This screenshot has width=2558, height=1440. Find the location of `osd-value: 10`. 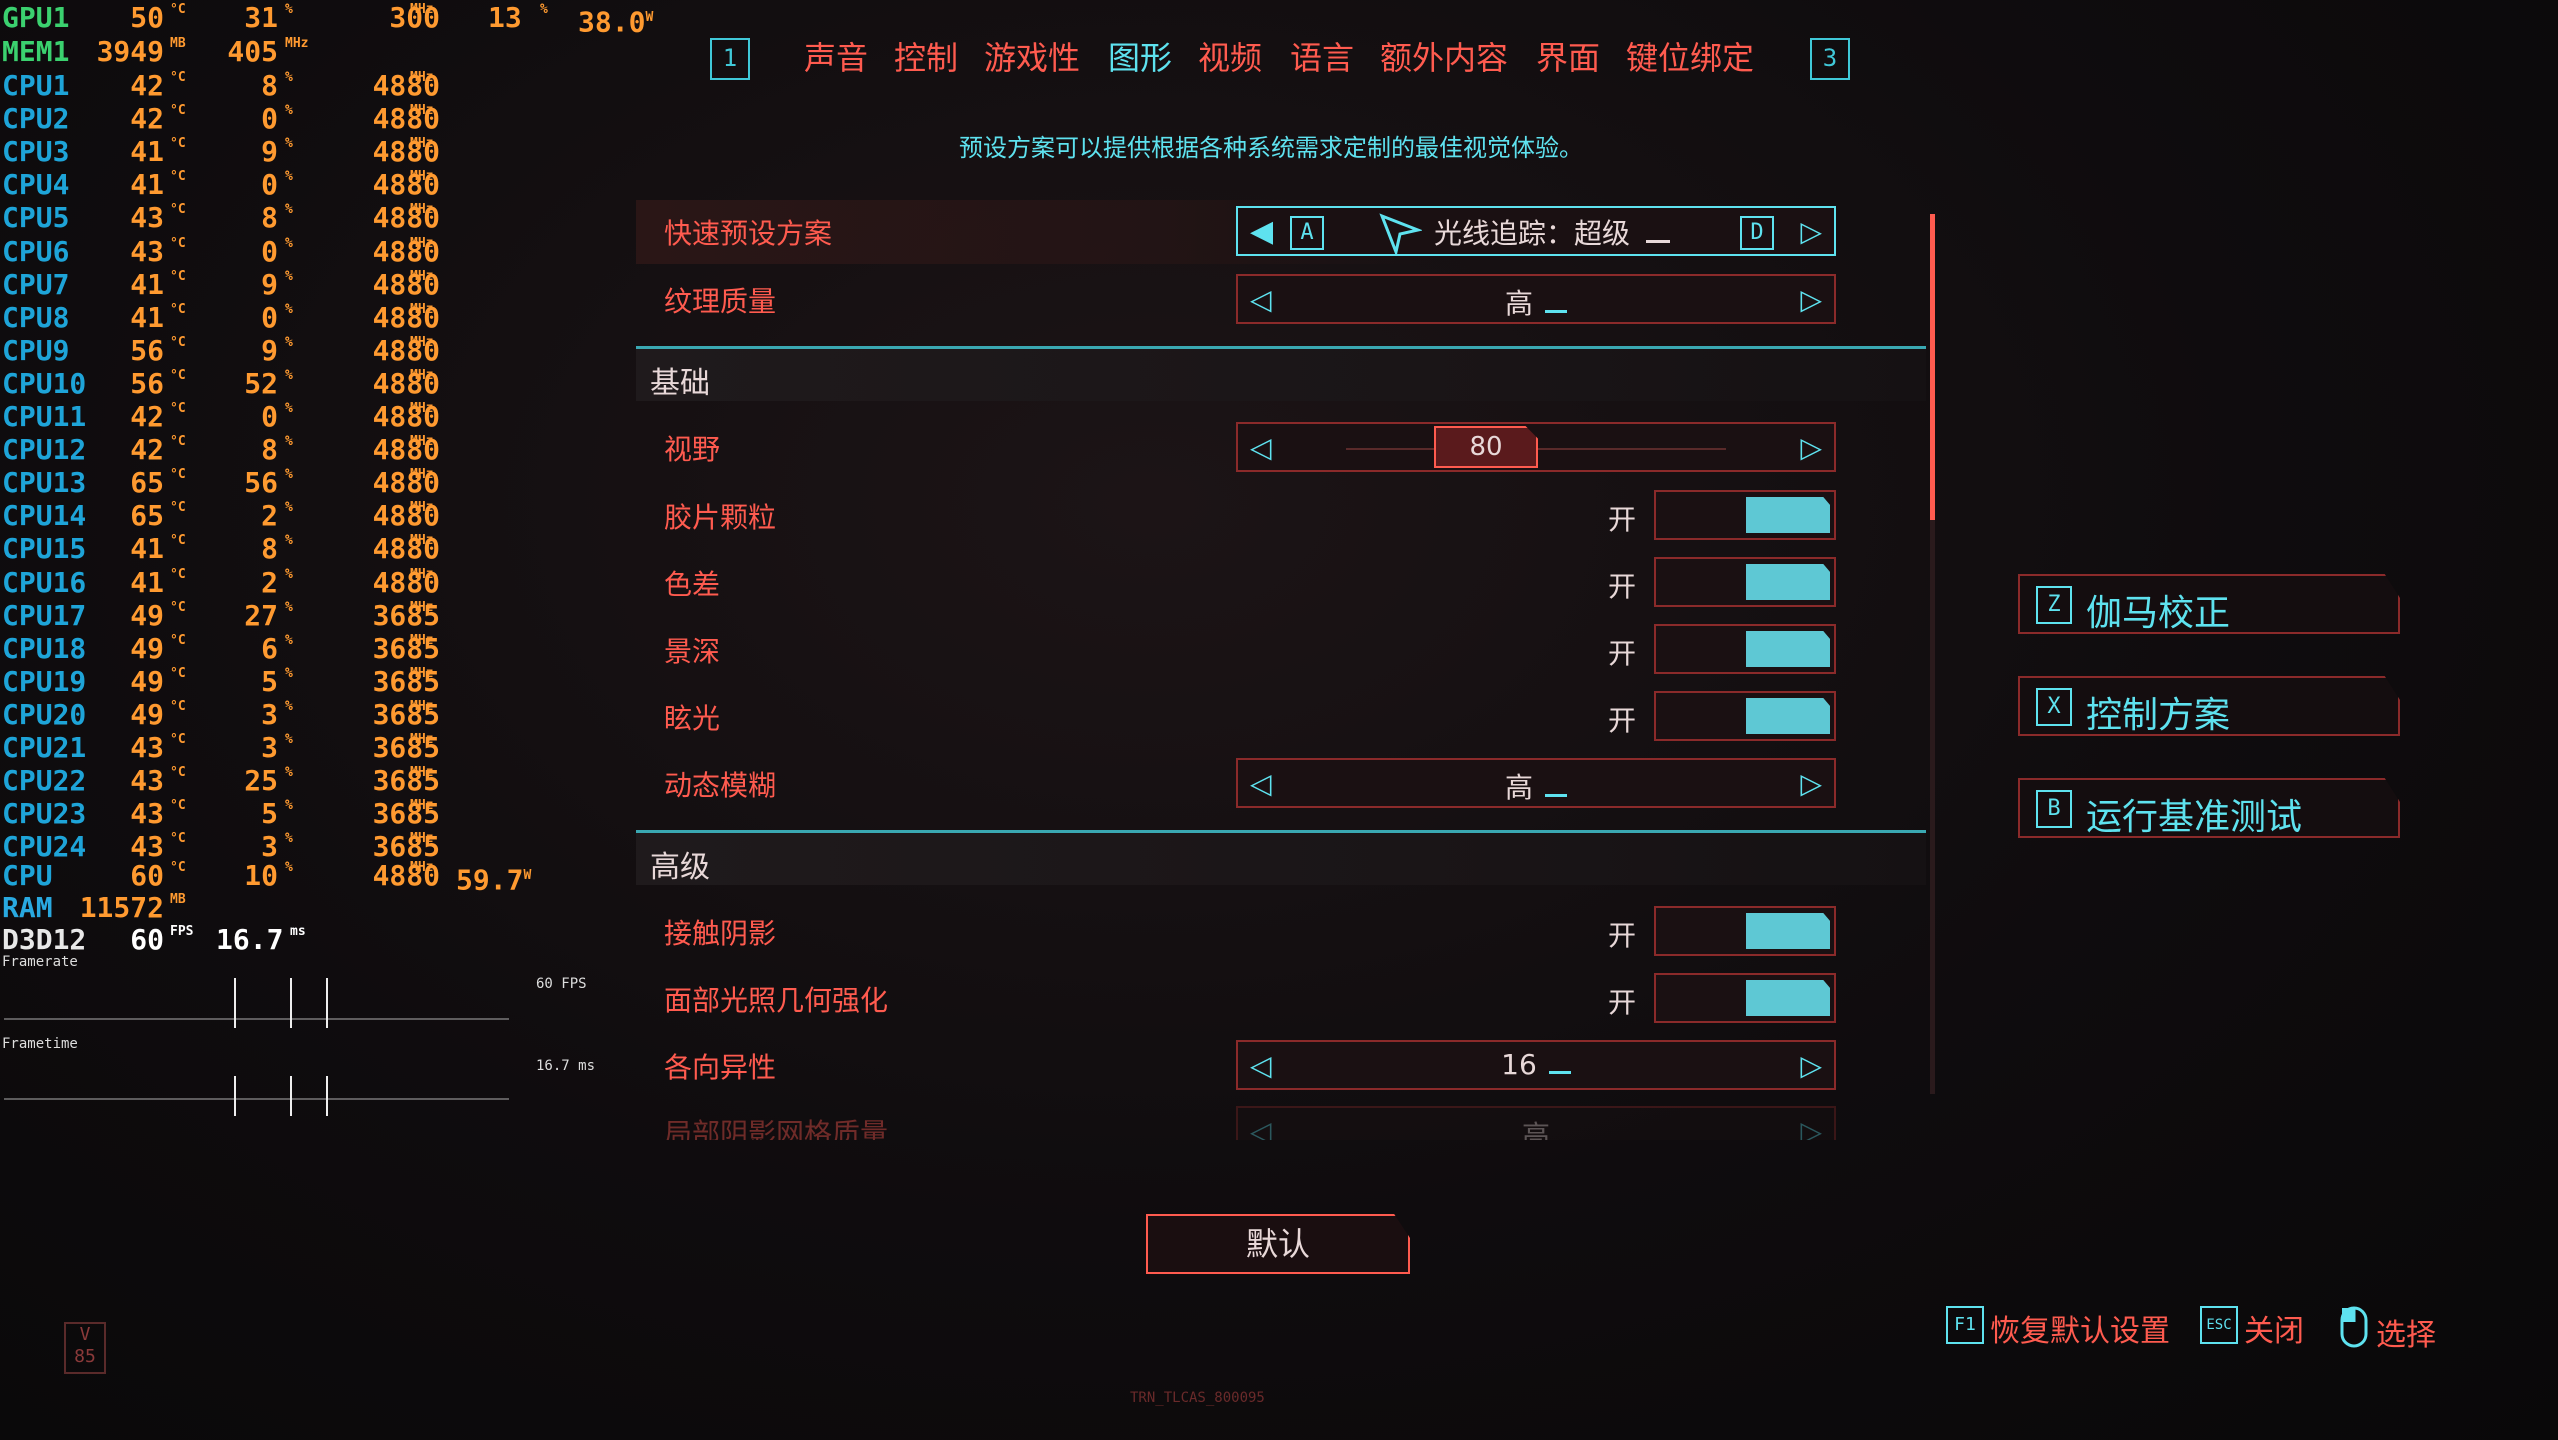

osd-value: 10 is located at coordinates (261, 875).